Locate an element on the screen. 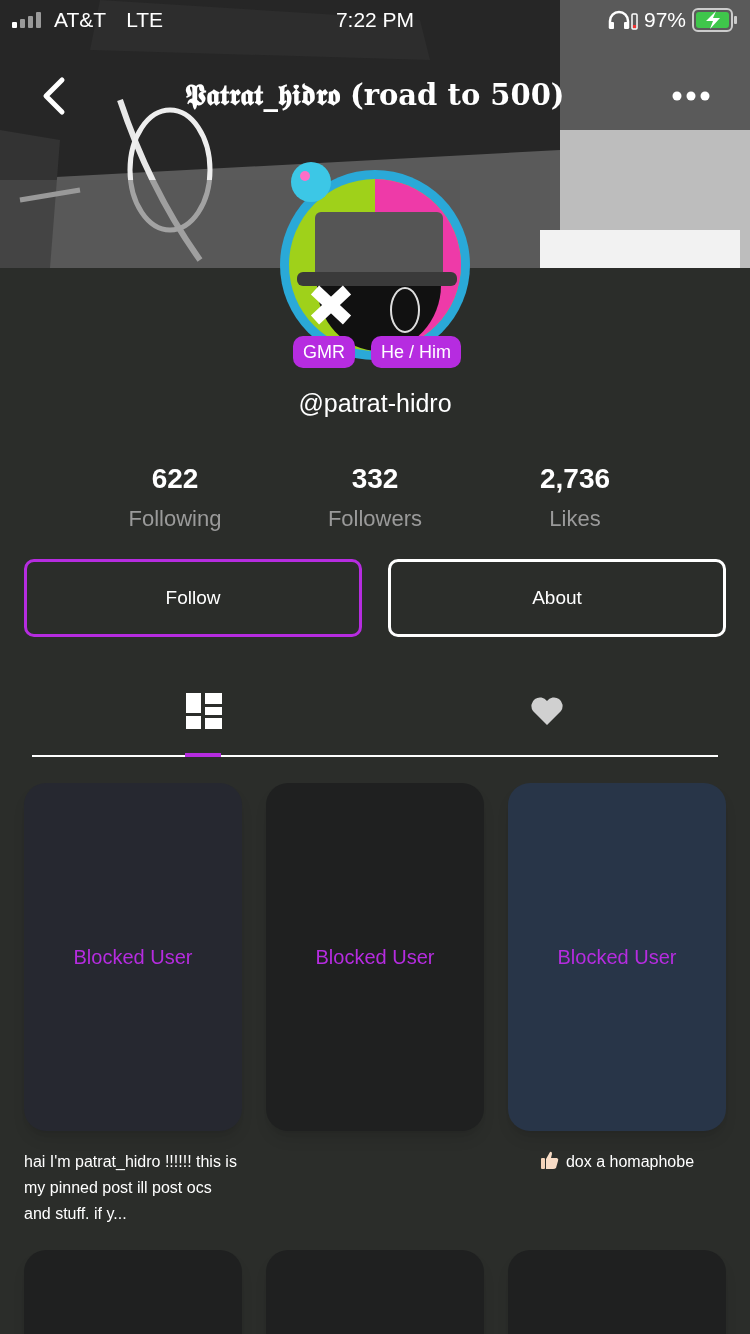 The width and height of the screenshot is (750, 1334). badge-label: He / Him is located at coordinates (416, 352).